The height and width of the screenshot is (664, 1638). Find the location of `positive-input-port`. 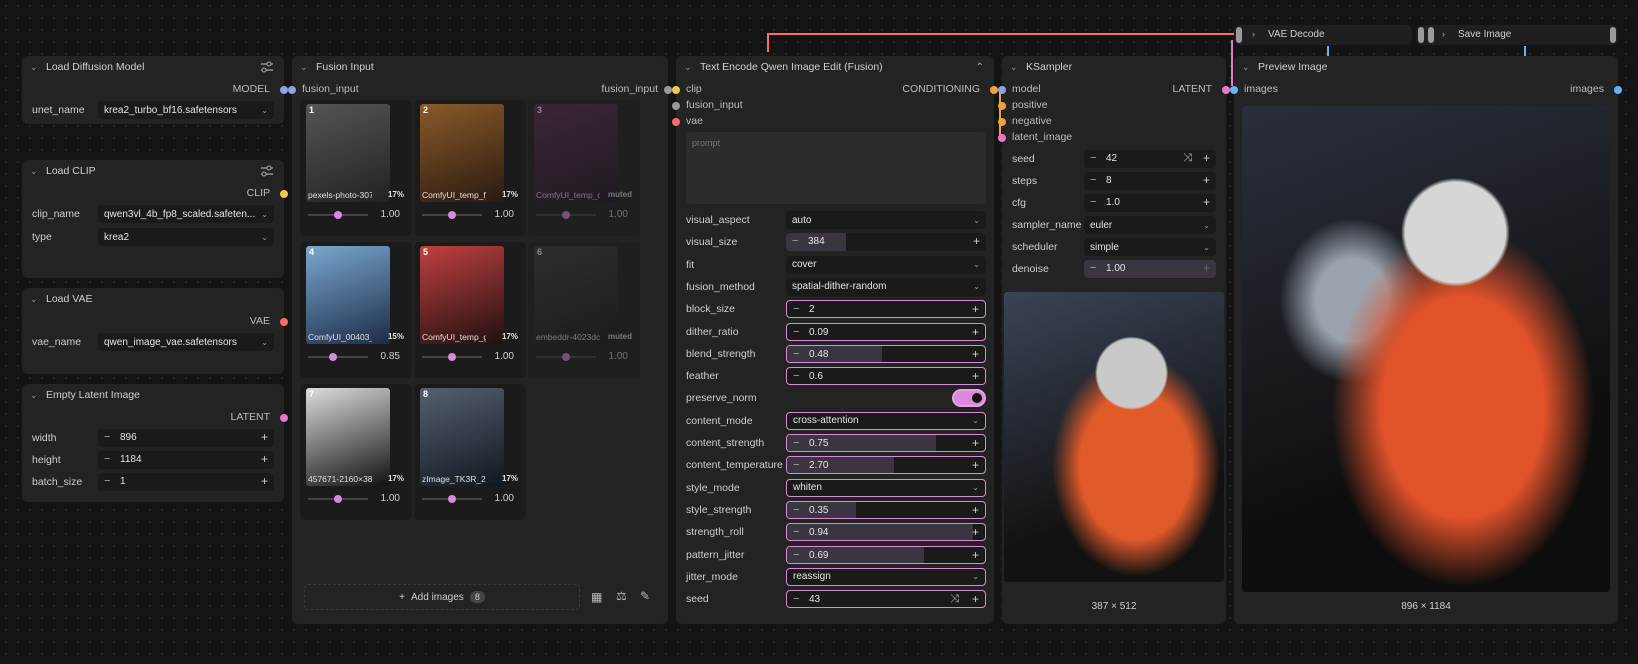

positive-input-port is located at coordinates (1002, 106).